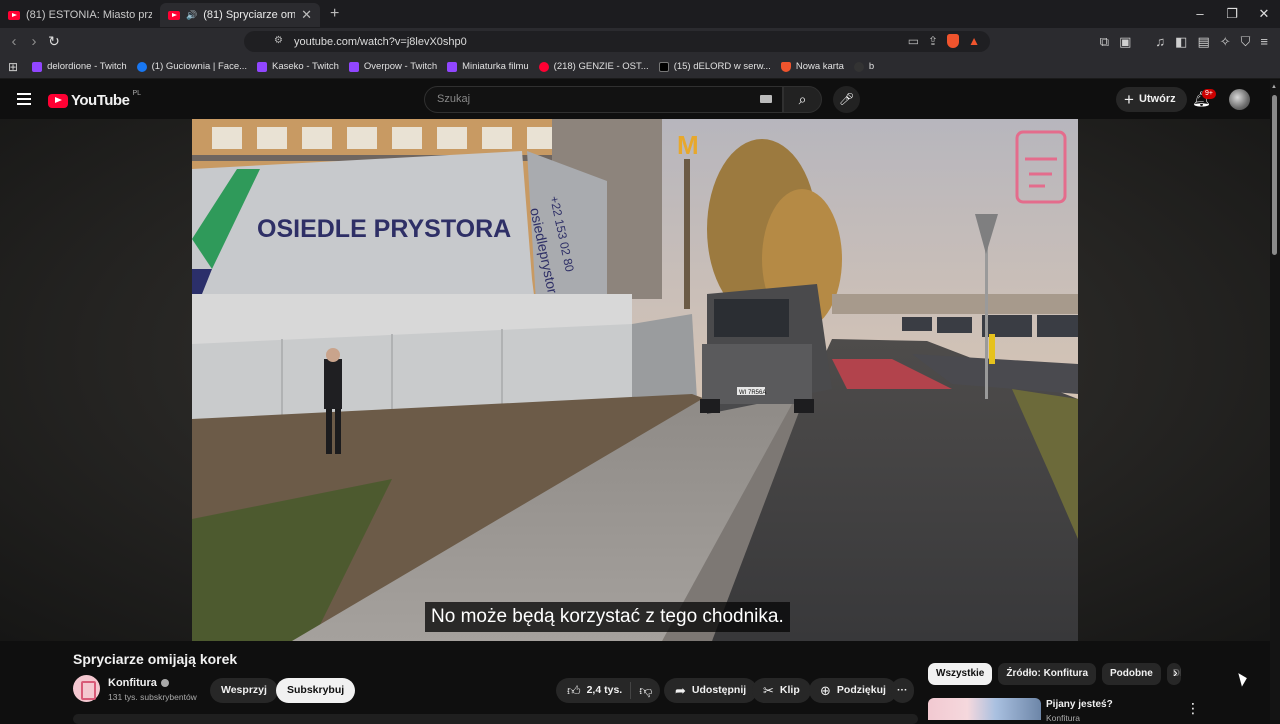 The width and height of the screenshot is (1280, 724). I want to click on youtube-icon, so click(543, 66).